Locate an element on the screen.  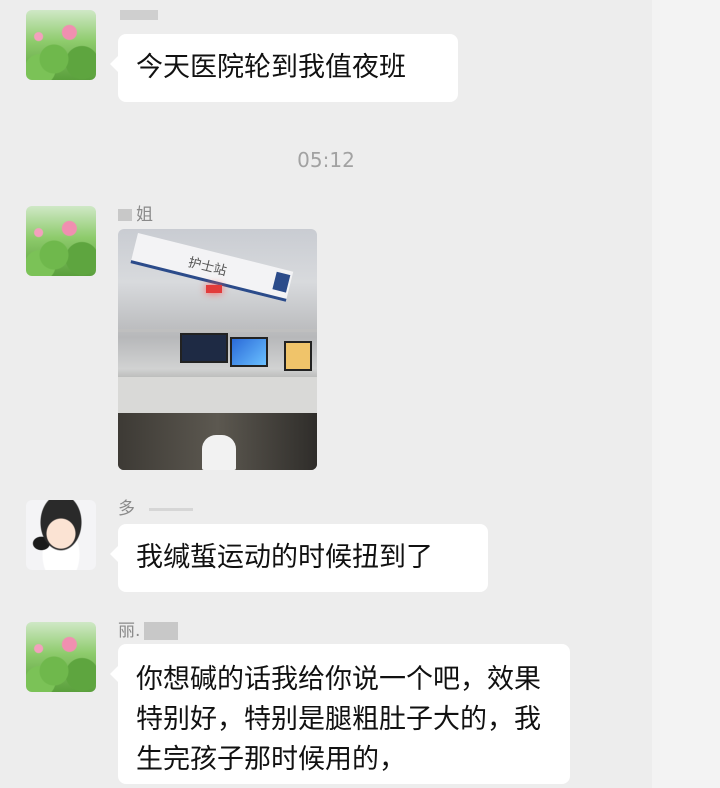
photo-thumbnail: 护士站 is located at coordinates (217, 349).